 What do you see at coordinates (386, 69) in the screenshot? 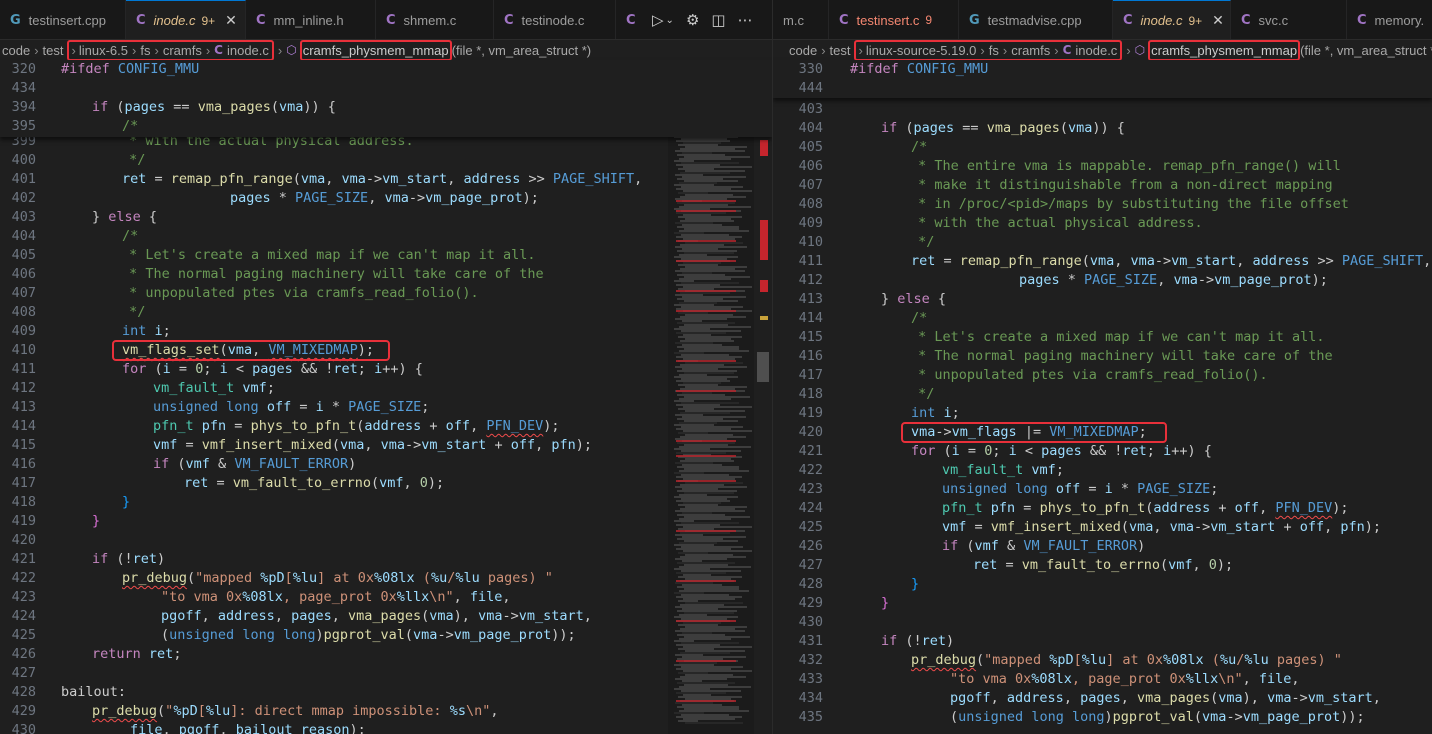
I see `sticky-line: 320 #ifdef CONFIG_MMU` at bounding box center [386, 69].